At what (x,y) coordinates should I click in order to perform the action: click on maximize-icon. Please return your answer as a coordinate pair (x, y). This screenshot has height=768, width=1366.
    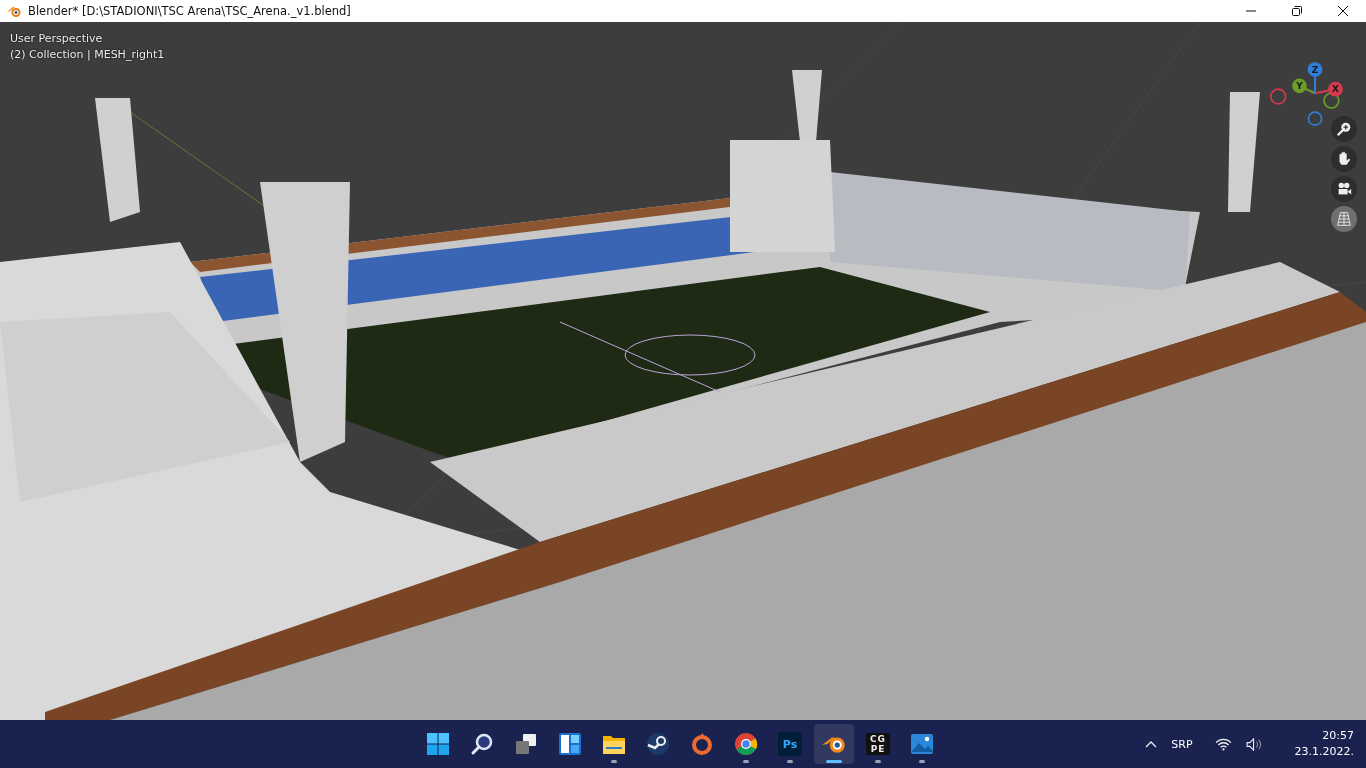
    Looking at the image, I should click on (1297, 11).